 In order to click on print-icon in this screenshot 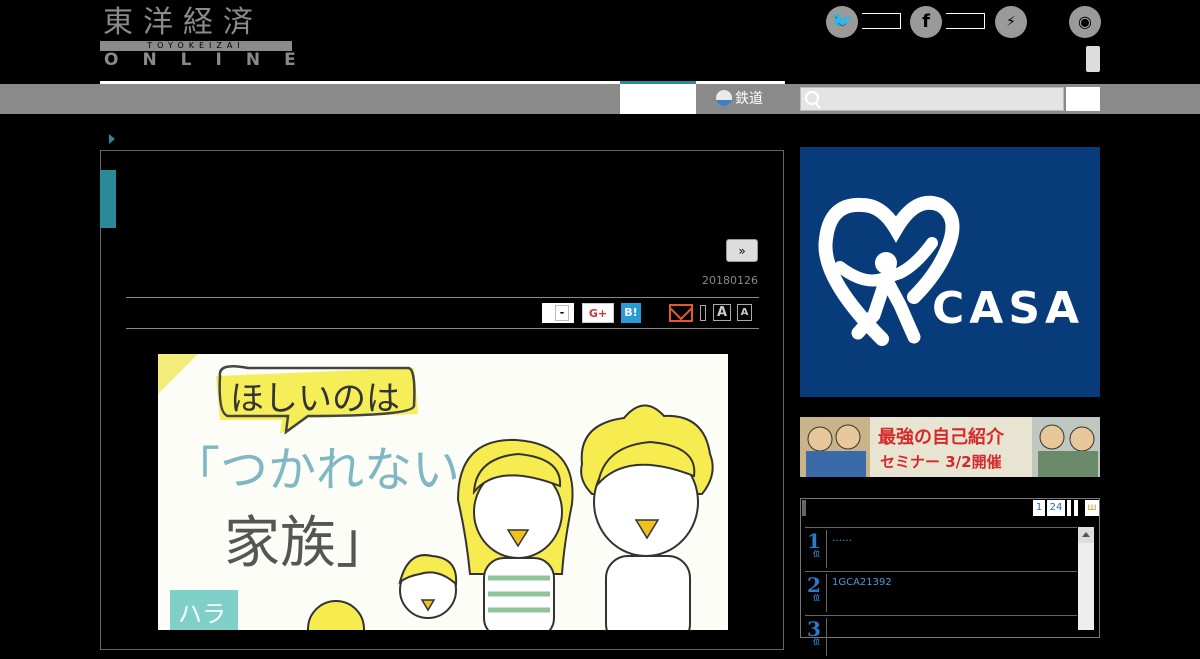, I will do `click(703, 313)`.